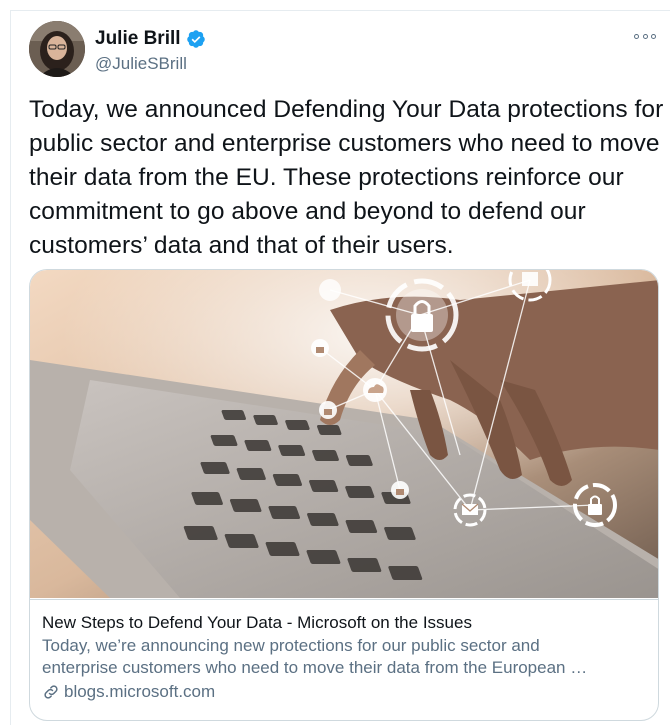 The width and height of the screenshot is (670, 725). I want to click on avatar, so click(57, 49).